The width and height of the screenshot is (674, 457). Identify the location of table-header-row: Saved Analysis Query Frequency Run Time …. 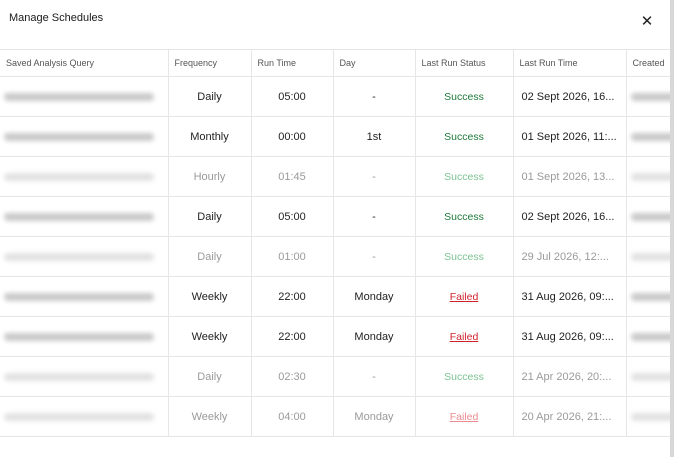
(337, 63).